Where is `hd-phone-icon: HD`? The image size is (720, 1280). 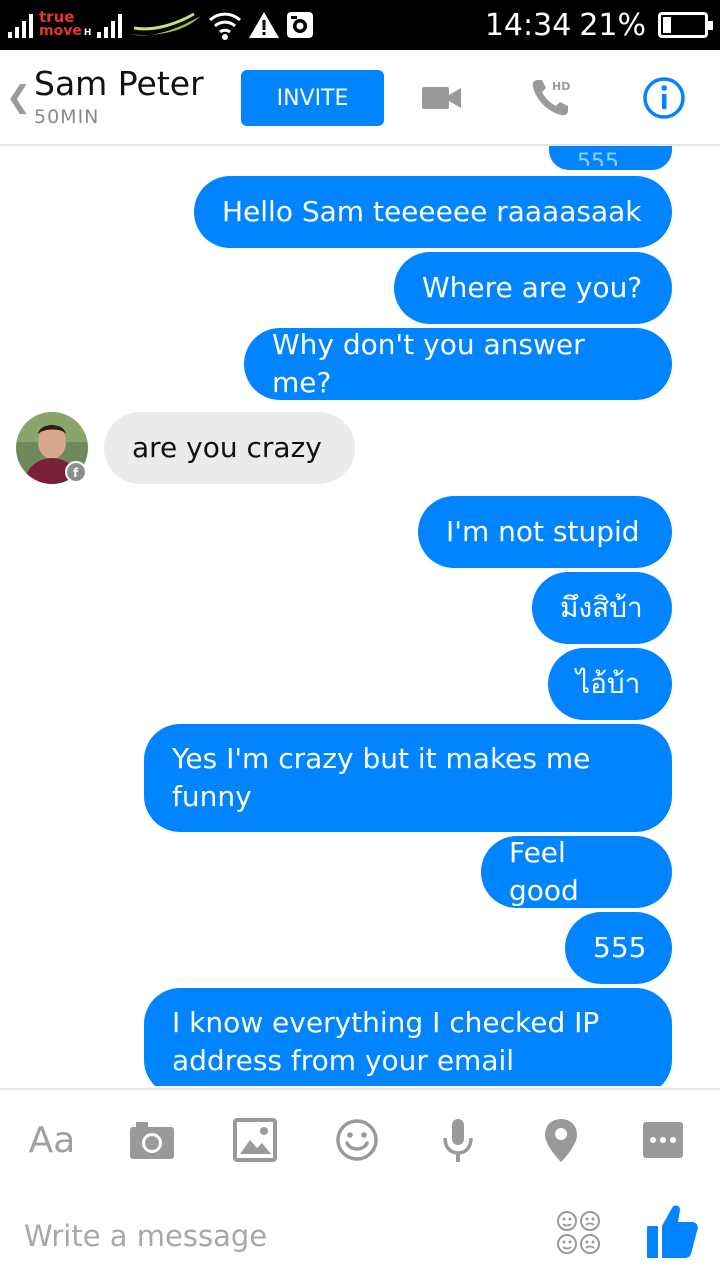
hd-phone-icon: HD is located at coordinates (552, 98).